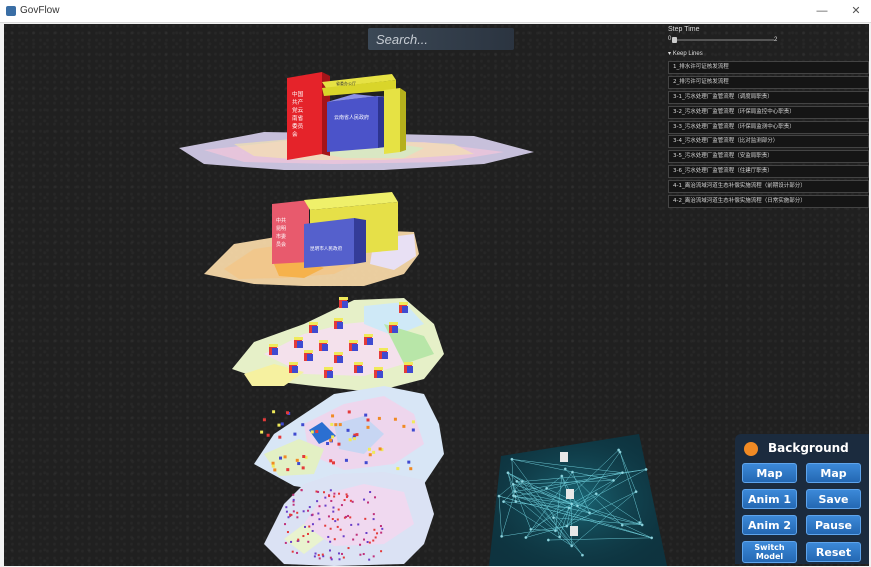  I want to click on slider-min-value: 0, so click(670, 39).